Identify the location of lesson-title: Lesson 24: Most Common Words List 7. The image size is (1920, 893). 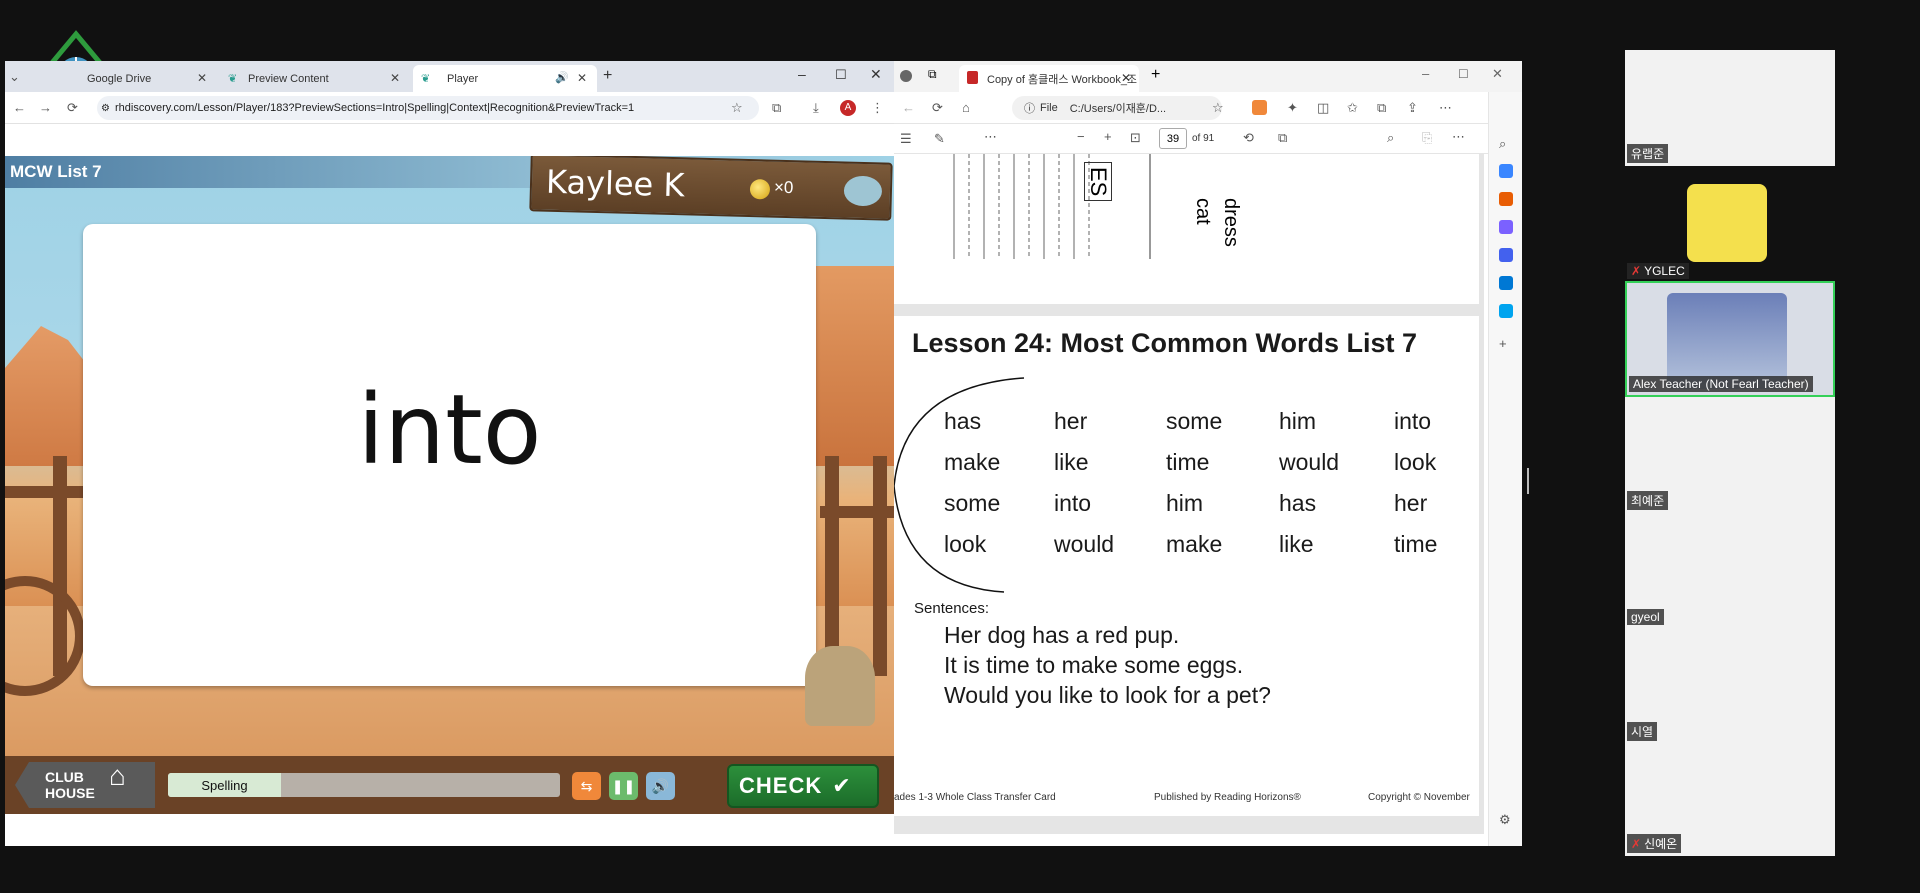
(1165, 343).